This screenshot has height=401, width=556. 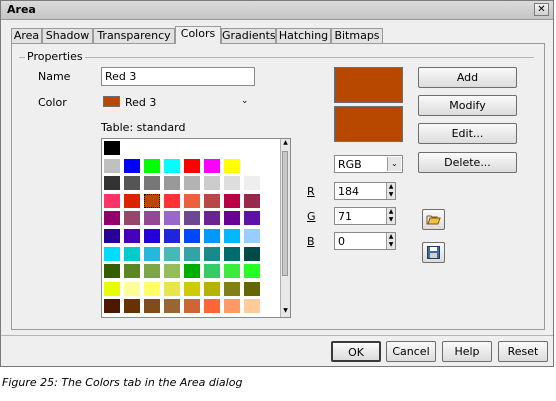 What do you see at coordinates (198, 35) in the screenshot?
I see `tab-colors: Colors` at bounding box center [198, 35].